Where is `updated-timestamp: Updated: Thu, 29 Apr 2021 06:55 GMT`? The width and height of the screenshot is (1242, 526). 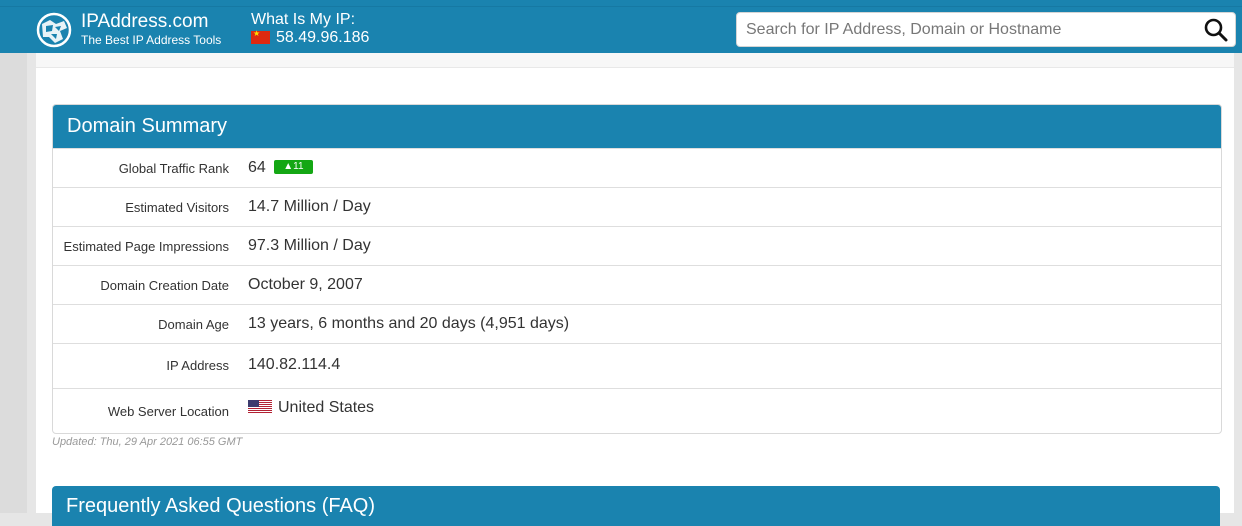
updated-timestamp: Updated: Thu, 29 Apr 2021 06:55 GMT is located at coordinates (147, 442).